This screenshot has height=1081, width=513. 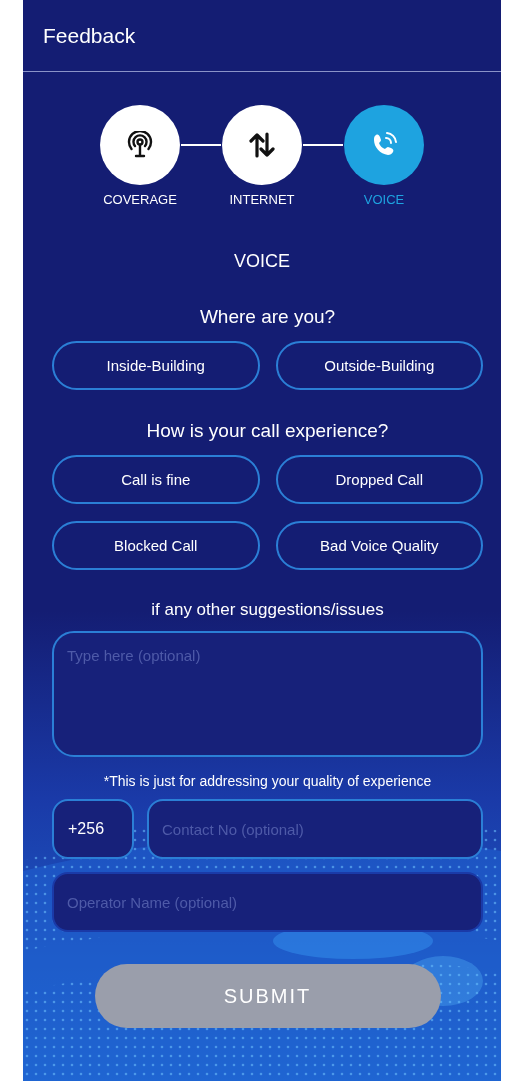 What do you see at coordinates (262, 145) in the screenshot?
I see `up-down-arrows-icon` at bounding box center [262, 145].